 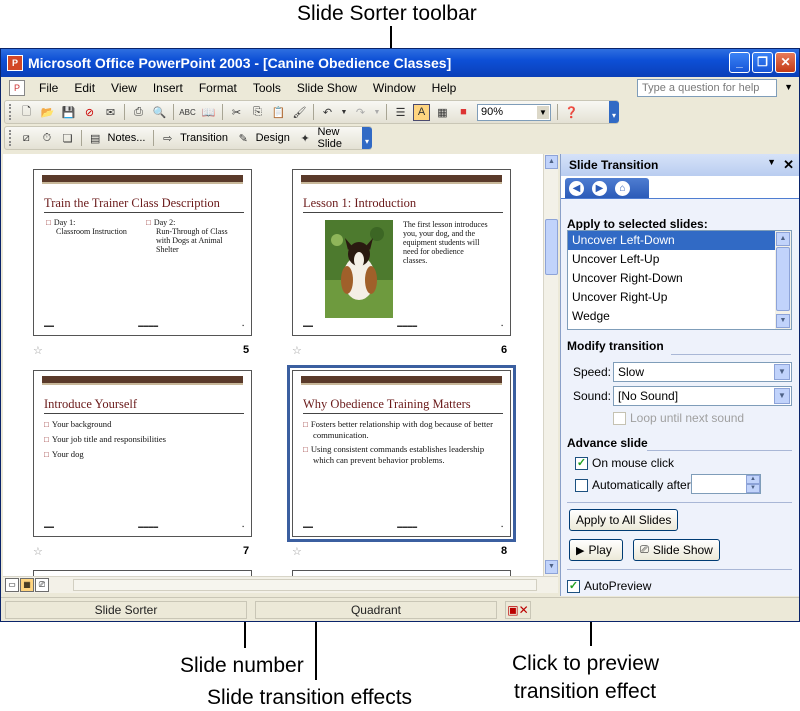 What do you see at coordinates (26, 138) in the screenshot?
I see `hide-slide-icon: ⧄` at bounding box center [26, 138].